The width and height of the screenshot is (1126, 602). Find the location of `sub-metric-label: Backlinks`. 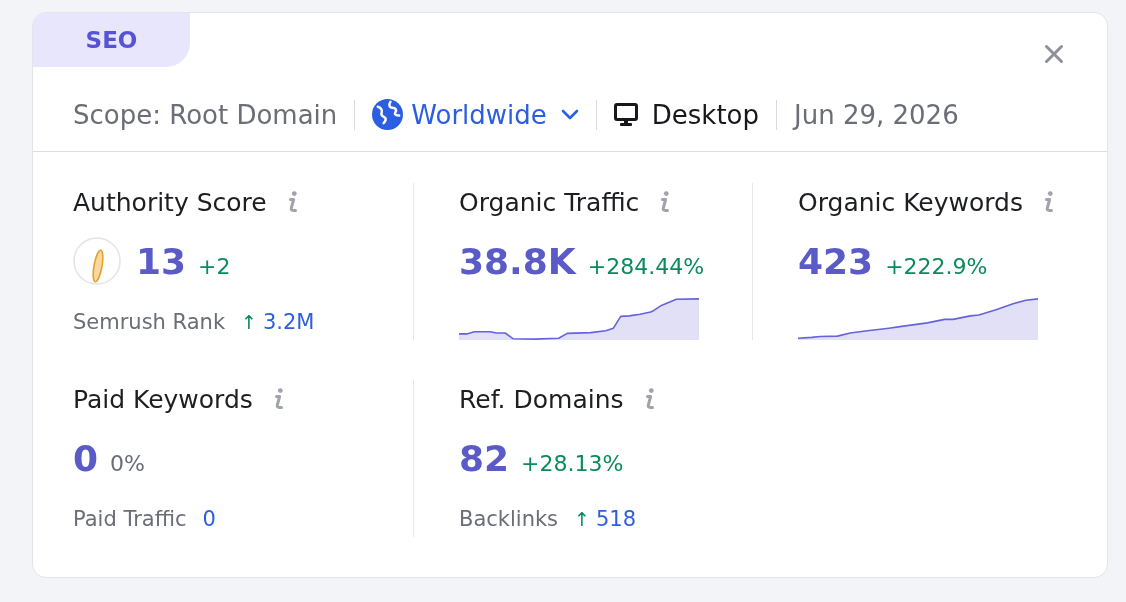

sub-metric-label: Backlinks is located at coordinates (509, 519).